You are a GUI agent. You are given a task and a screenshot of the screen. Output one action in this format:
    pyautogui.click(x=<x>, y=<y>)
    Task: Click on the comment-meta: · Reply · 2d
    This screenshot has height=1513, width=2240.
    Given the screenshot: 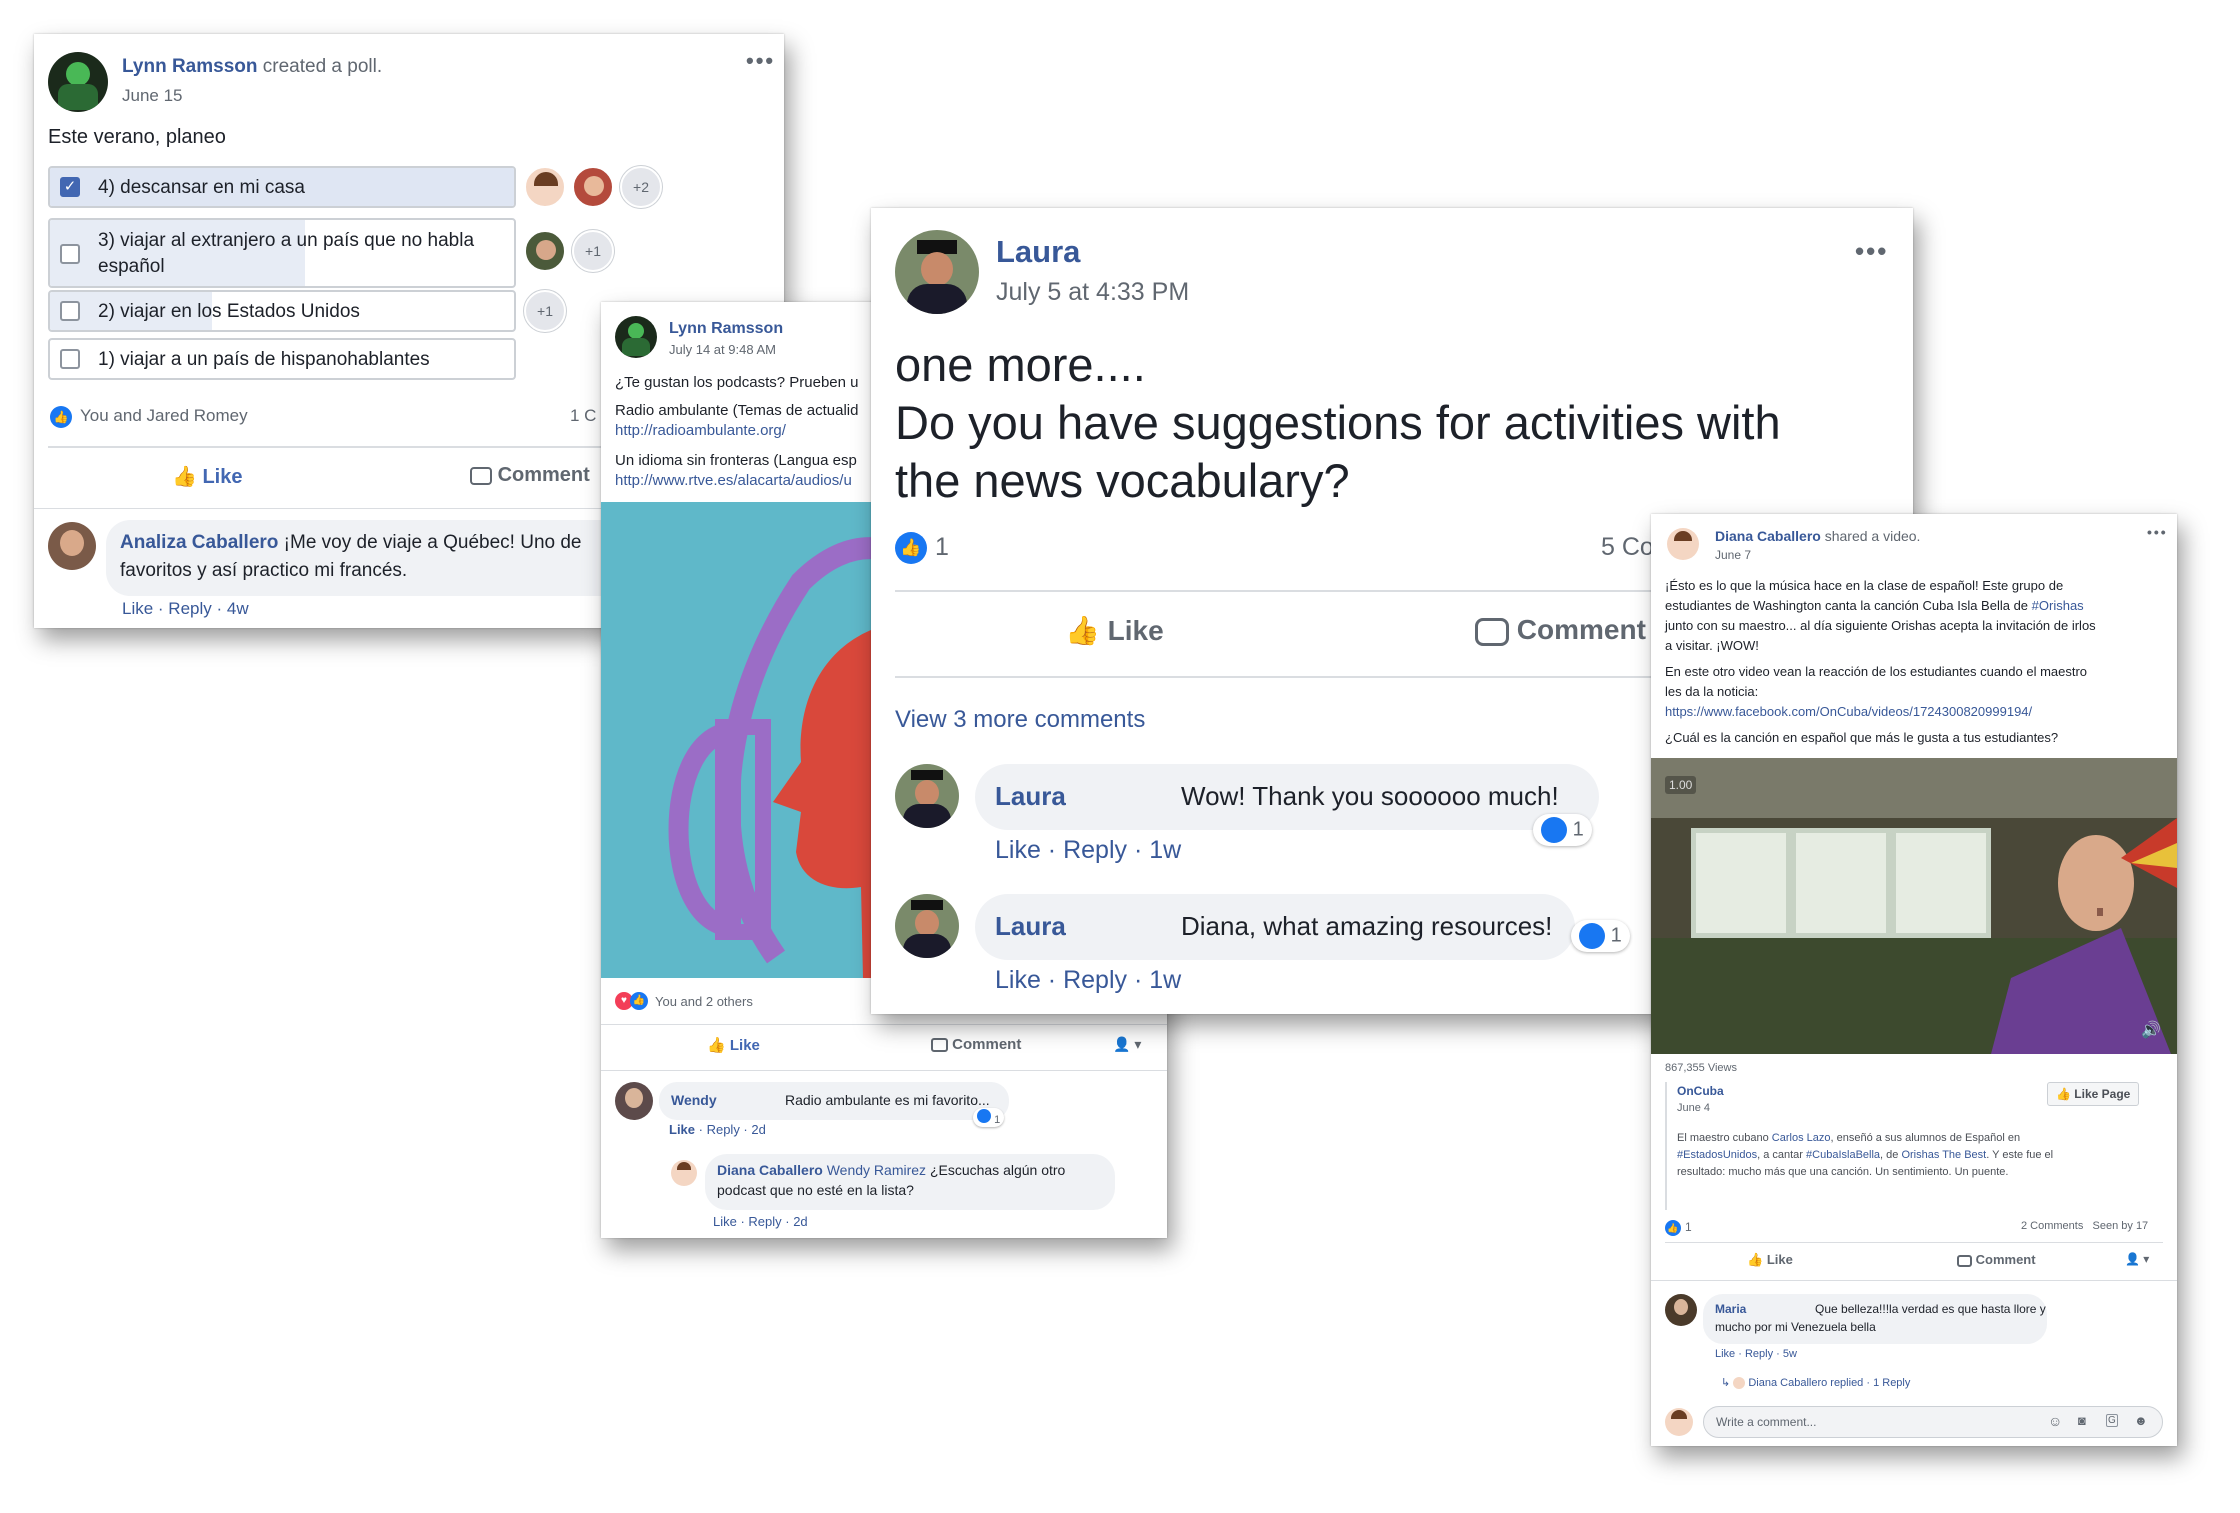 What is the action you would take?
    pyautogui.click(x=732, y=1129)
    